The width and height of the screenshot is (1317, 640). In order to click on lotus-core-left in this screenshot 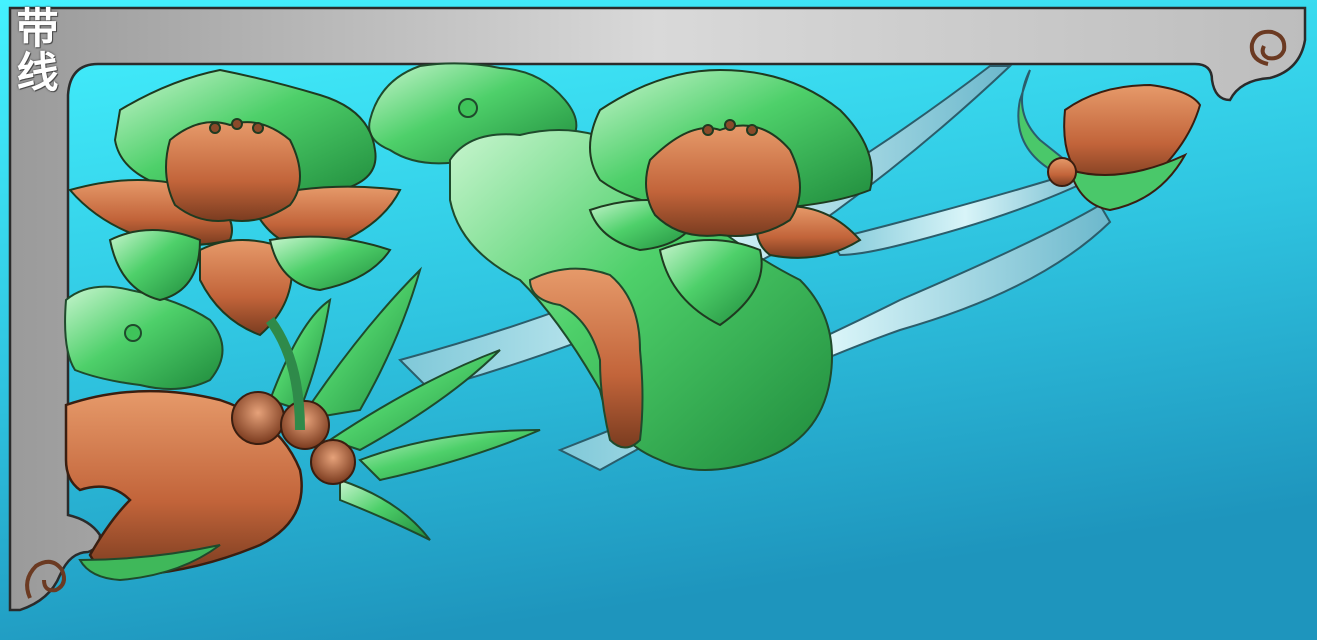, I will do `click(233, 171)`.